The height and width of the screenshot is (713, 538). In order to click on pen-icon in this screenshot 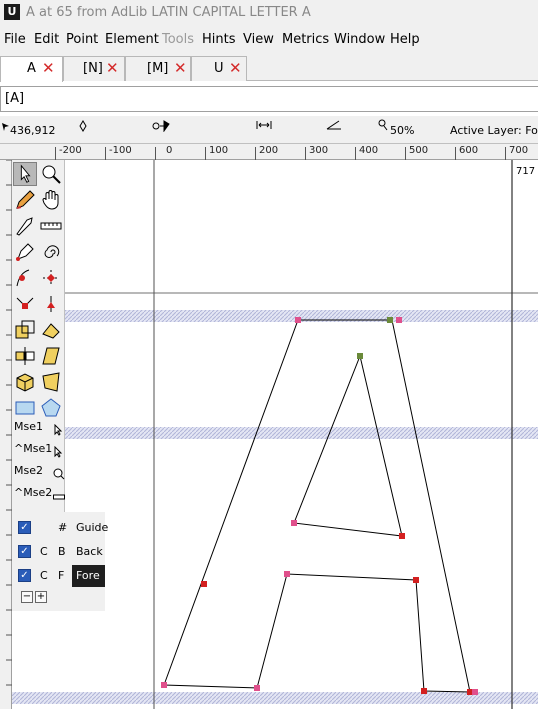, I will do `click(25, 252)`.